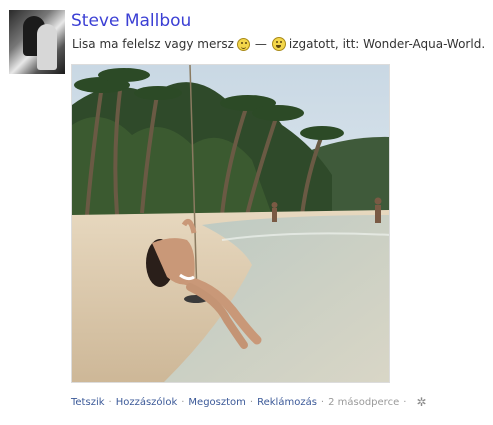 Image resolution: width=493 pixels, height=425 pixels. I want to click on author-name-link: Steve Mallbou, so click(131, 21).